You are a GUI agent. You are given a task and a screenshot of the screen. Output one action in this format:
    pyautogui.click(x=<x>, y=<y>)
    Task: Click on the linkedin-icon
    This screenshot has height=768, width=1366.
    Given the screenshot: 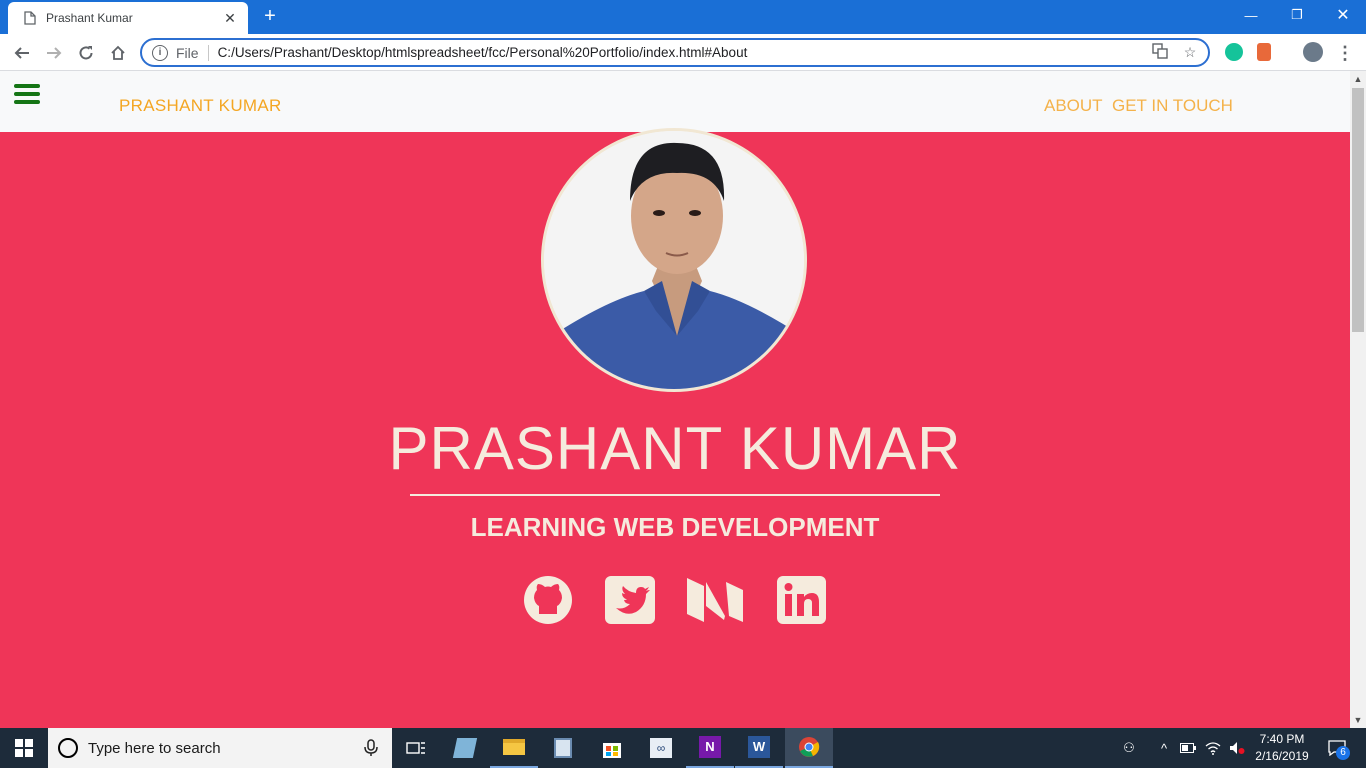 What is the action you would take?
    pyautogui.click(x=801, y=600)
    